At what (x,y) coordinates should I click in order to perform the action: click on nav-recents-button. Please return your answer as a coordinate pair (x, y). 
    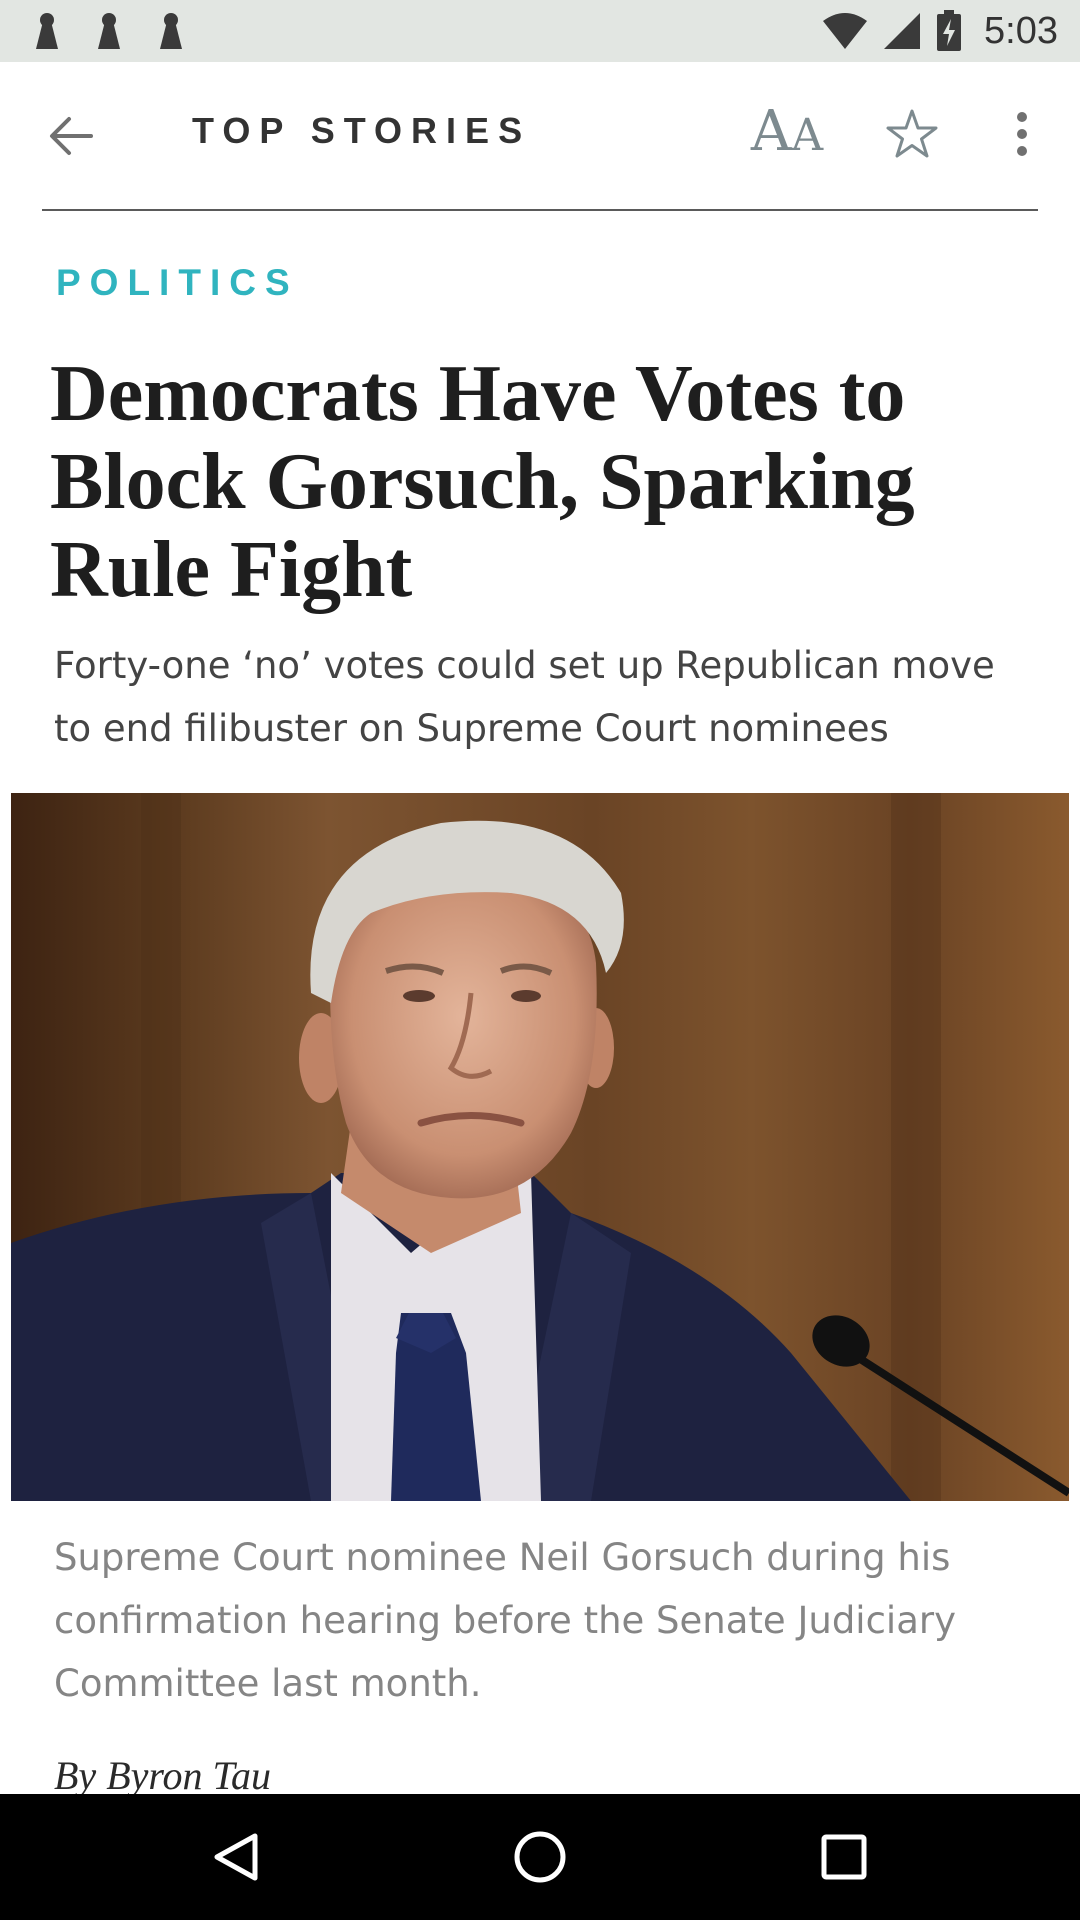
    Looking at the image, I should click on (844, 1857).